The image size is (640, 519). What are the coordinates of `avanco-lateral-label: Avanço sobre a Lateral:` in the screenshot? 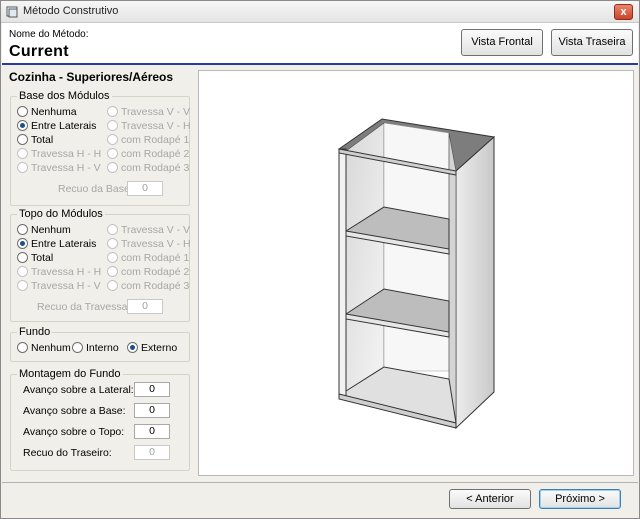 It's located at (78, 390).